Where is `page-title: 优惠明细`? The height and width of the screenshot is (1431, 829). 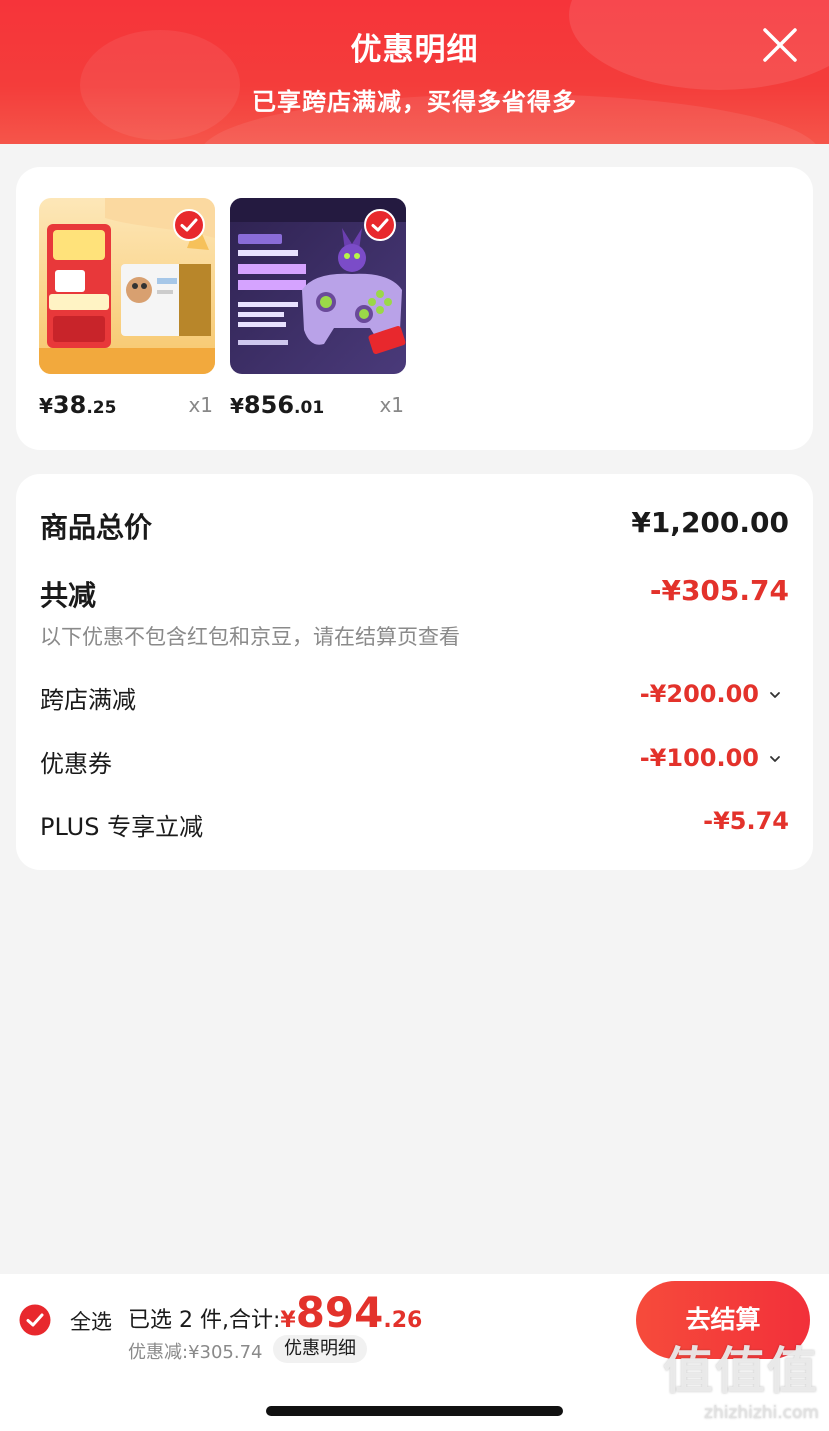 page-title: 优惠明细 is located at coordinates (414, 50).